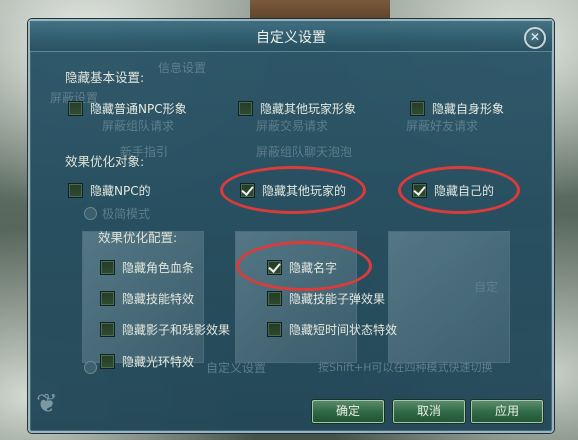 Image resolution: width=578 pixels, height=440 pixels. I want to click on close-icon: ✕, so click(535, 38).